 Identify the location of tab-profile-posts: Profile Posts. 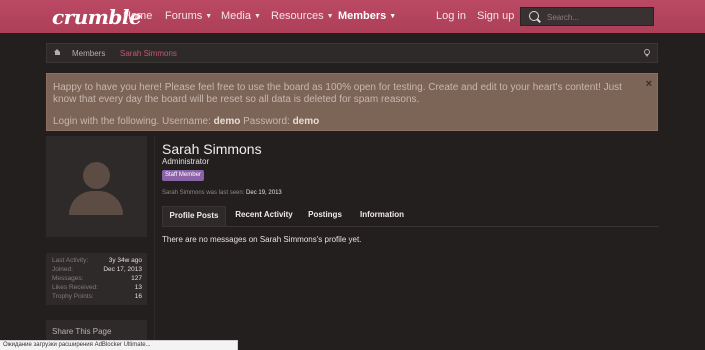
(194, 216).